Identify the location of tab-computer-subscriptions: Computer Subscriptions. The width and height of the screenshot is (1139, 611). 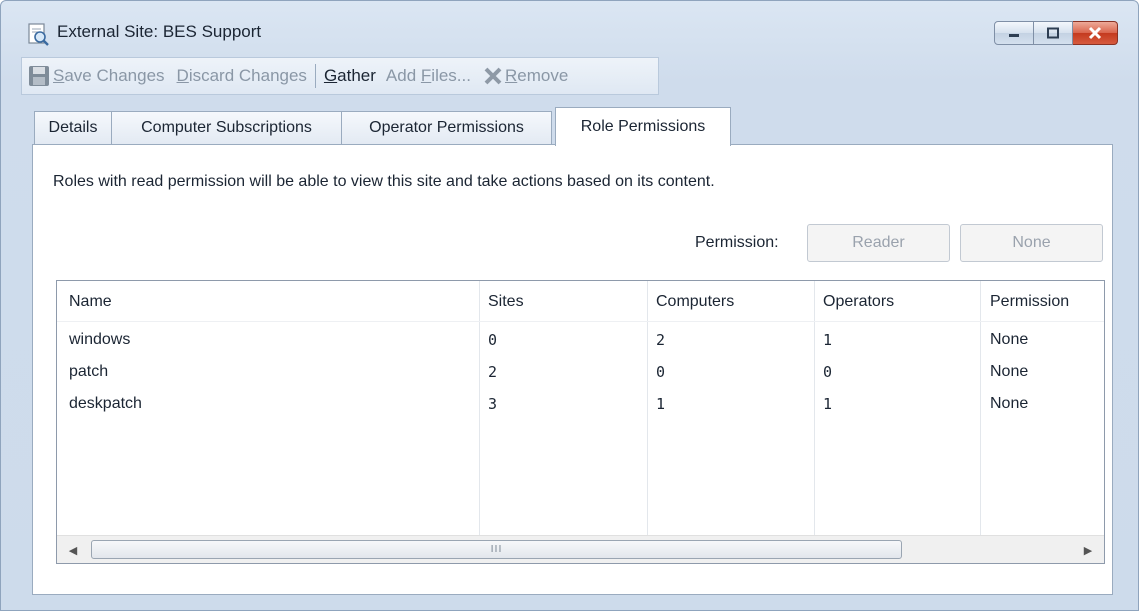
(226, 127).